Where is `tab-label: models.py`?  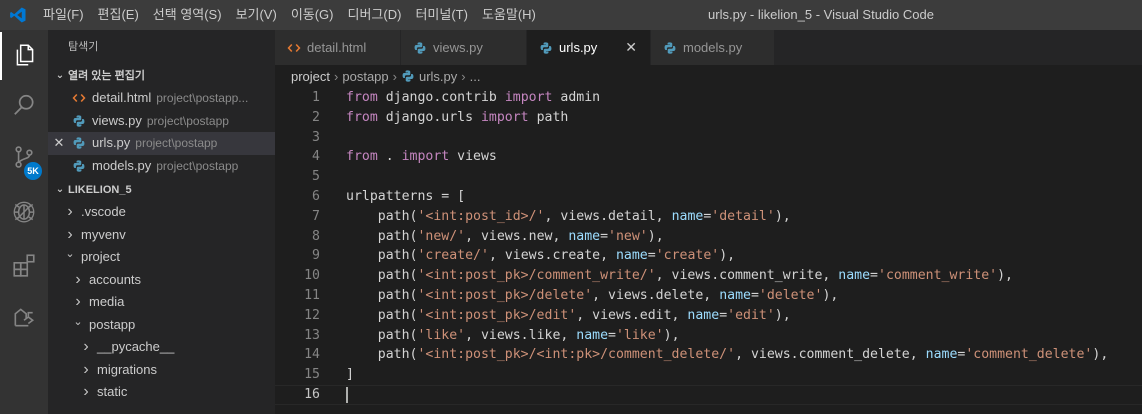
tab-label: models.py is located at coordinates (713, 47).